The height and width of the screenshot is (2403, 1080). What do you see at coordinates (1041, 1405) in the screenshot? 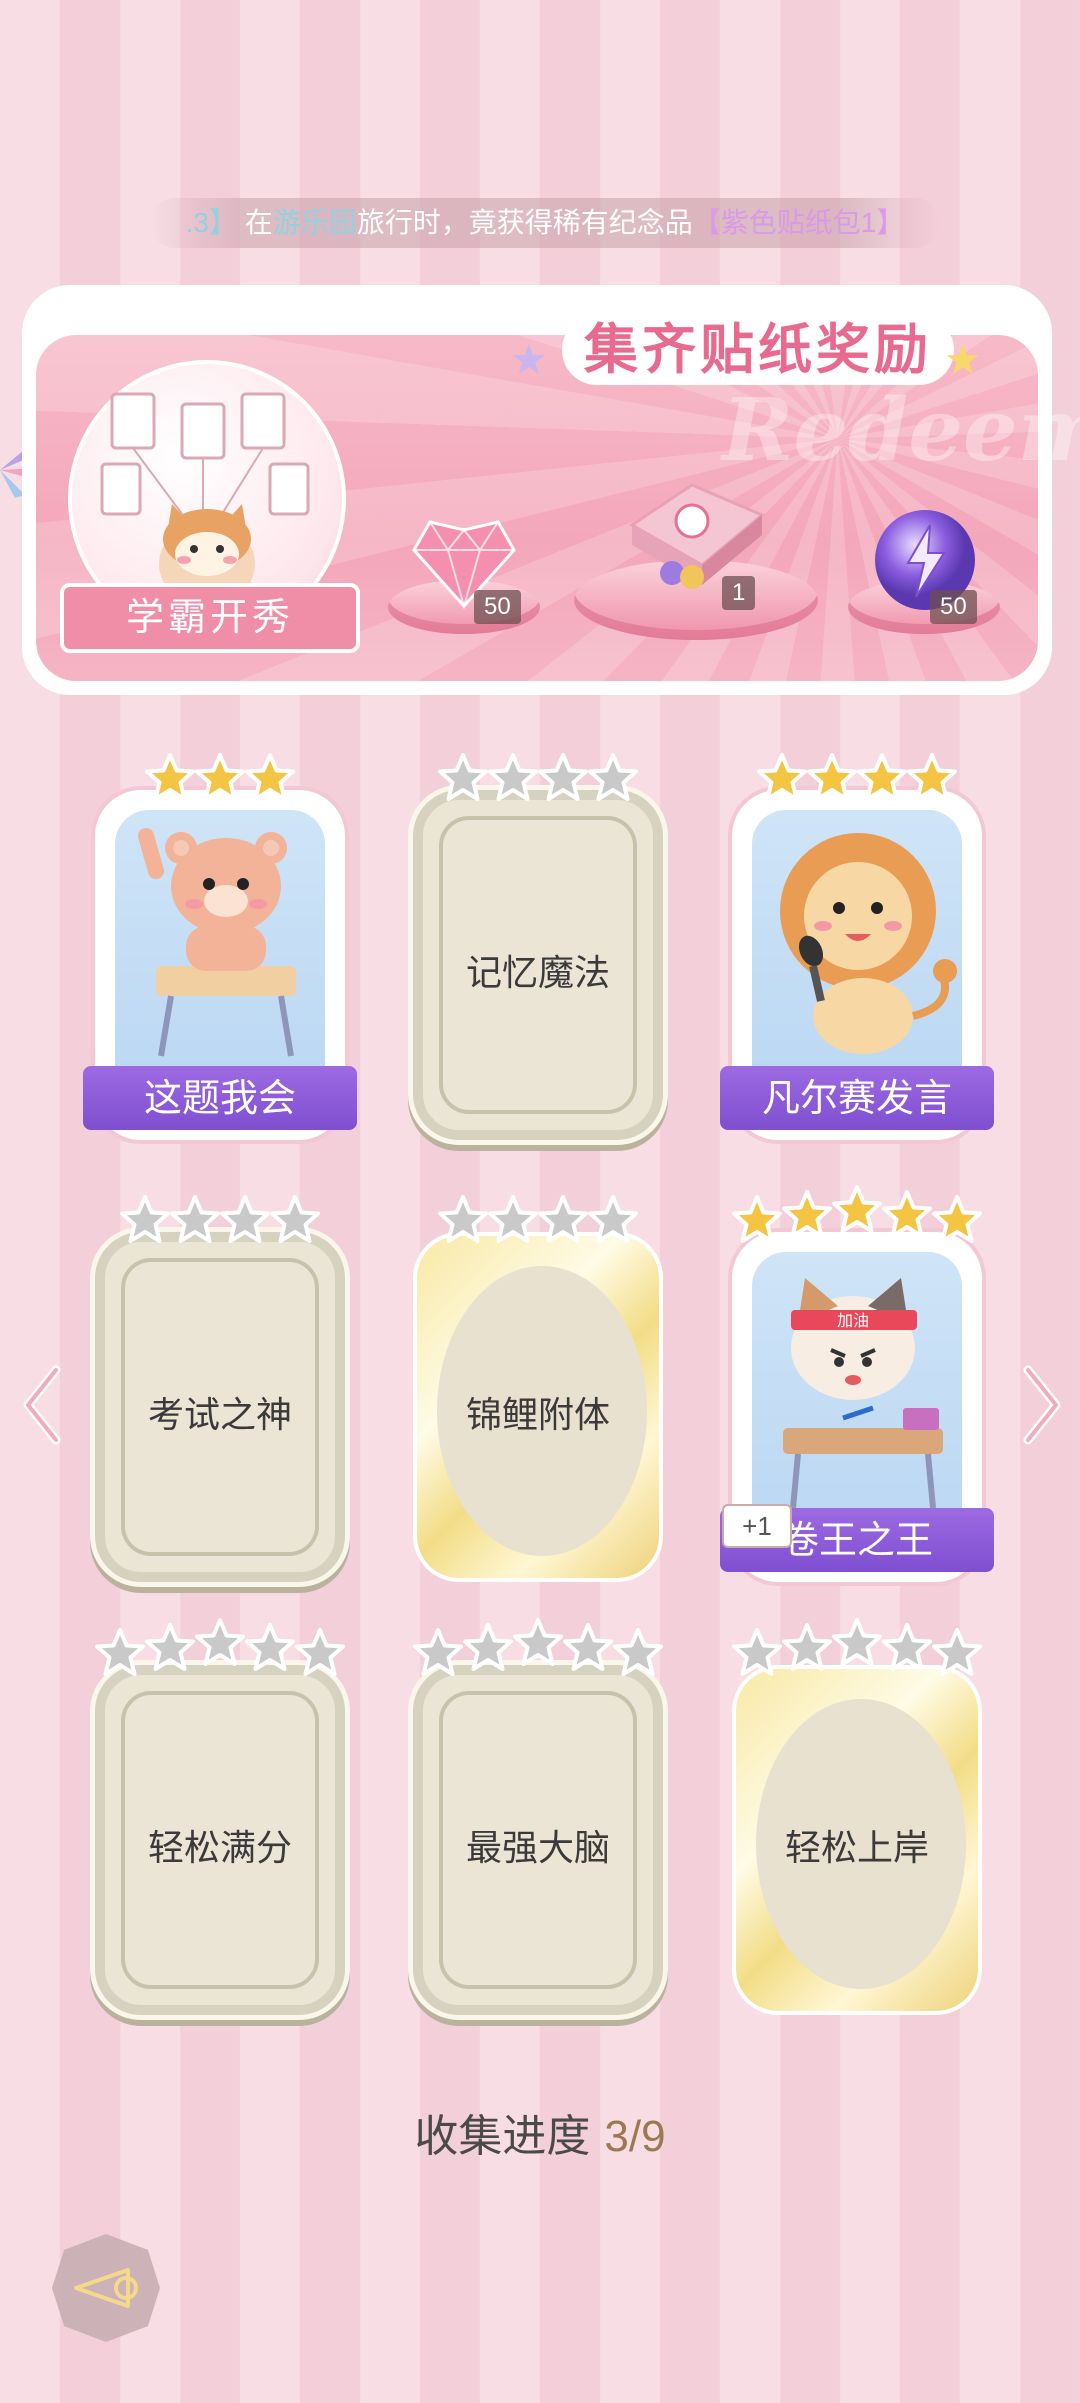
I see `next-page-arrow-icon` at bounding box center [1041, 1405].